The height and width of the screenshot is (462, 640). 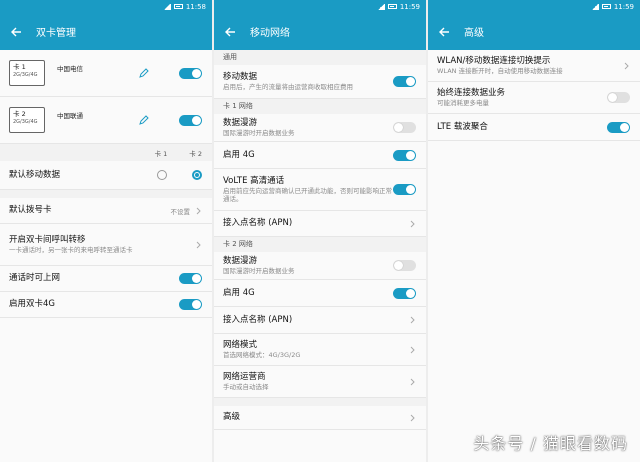 What do you see at coordinates (500, 70) in the screenshot?
I see `wlan-switch-subtitle: WLAN 连接断开时，自动使用移动数据连接` at bounding box center [500, 70].